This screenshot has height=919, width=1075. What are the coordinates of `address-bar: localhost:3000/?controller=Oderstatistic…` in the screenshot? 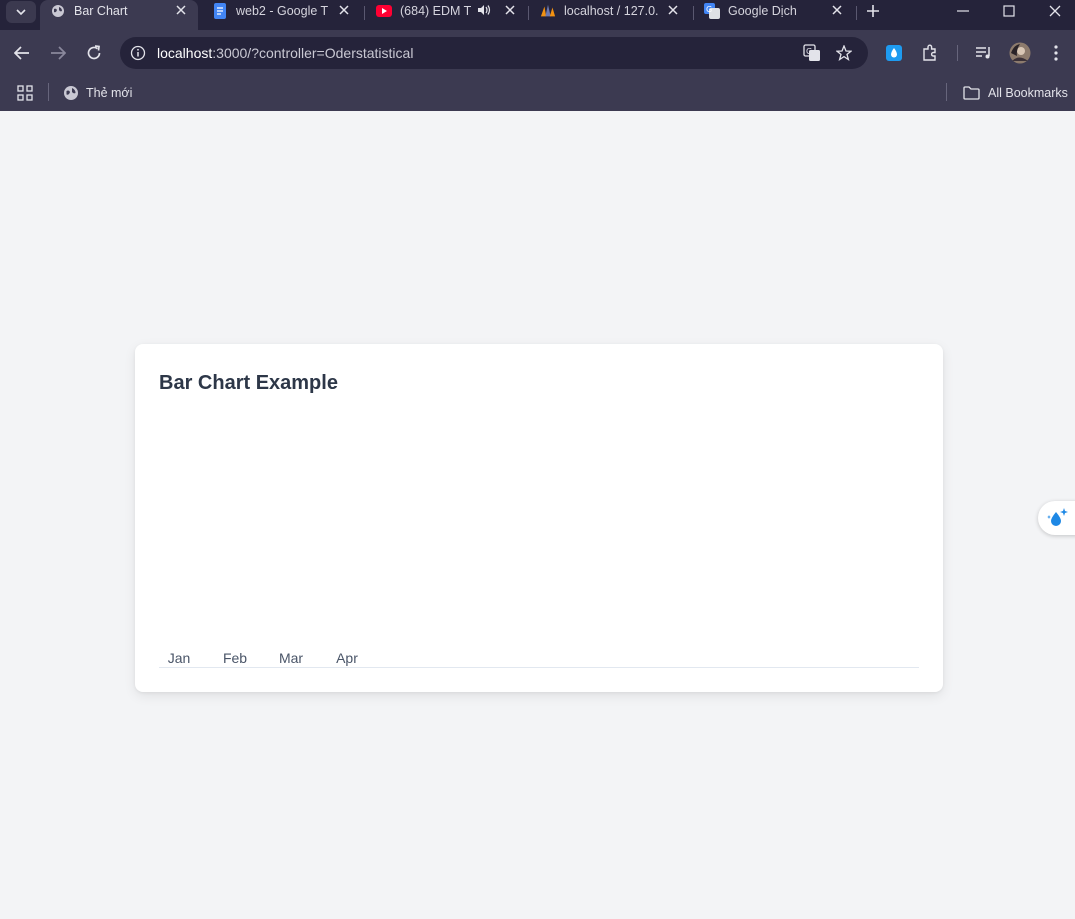 It's located at (494, 53).